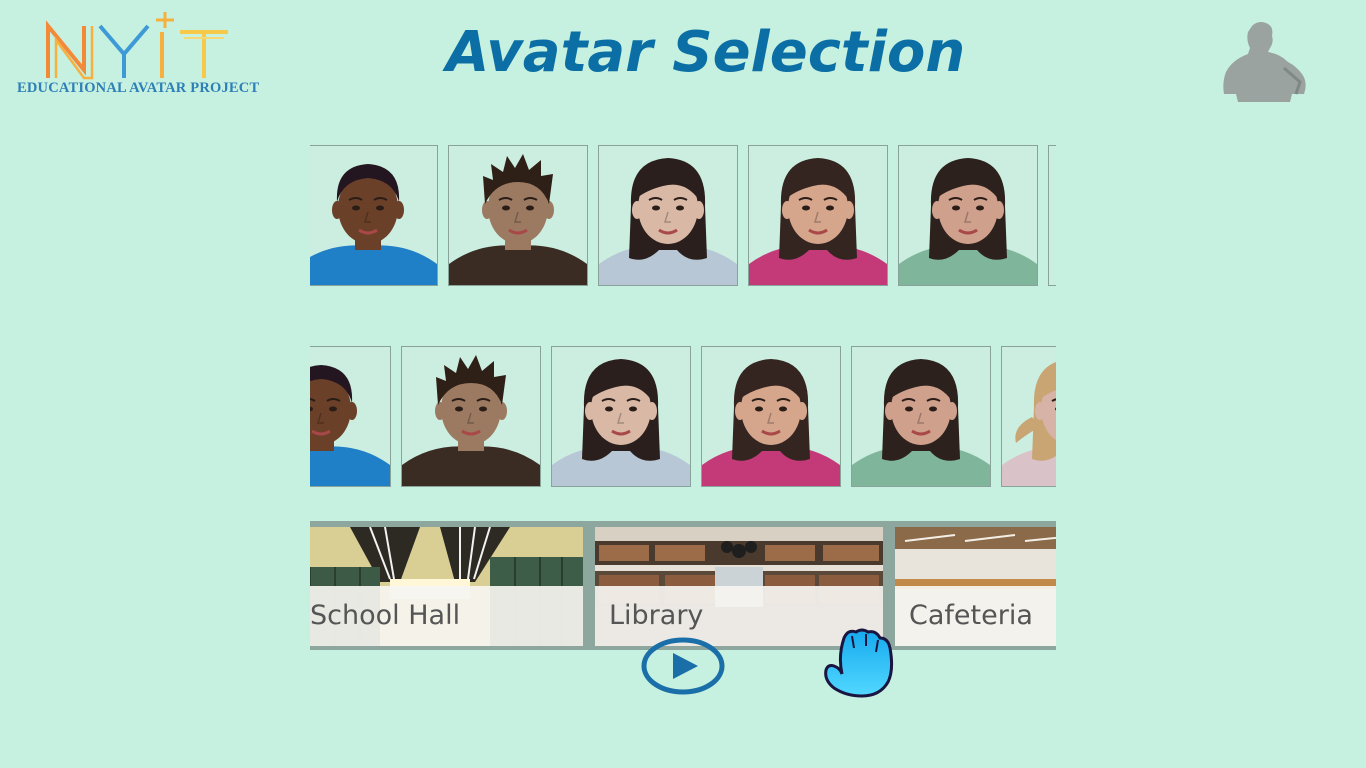 Image resolution: width=1366 pixels, height=768 pixels. What do you see at coordinates (1052, 215) in the screenshot?
I see `avatar-tile-partial` at bounding box center [1052, 215].